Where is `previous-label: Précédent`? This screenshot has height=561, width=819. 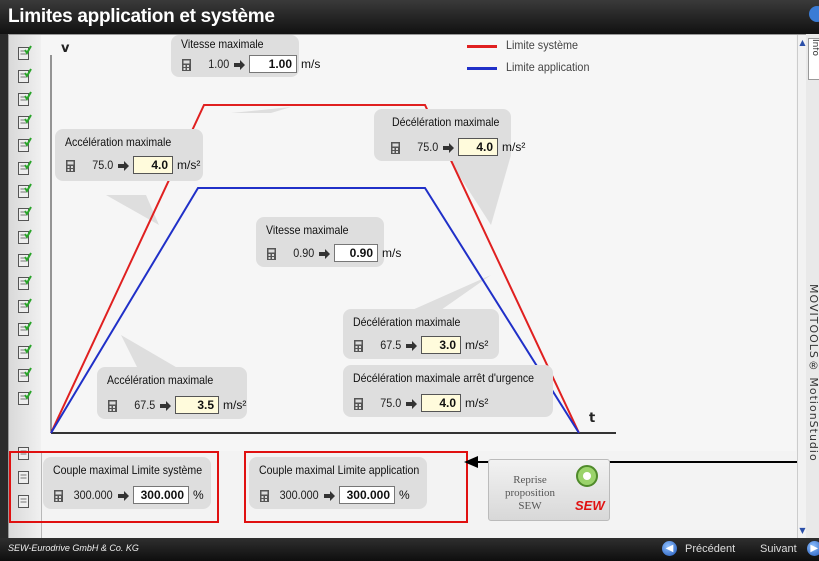
previous-label: Précédent is located at coordinates (710, 548).